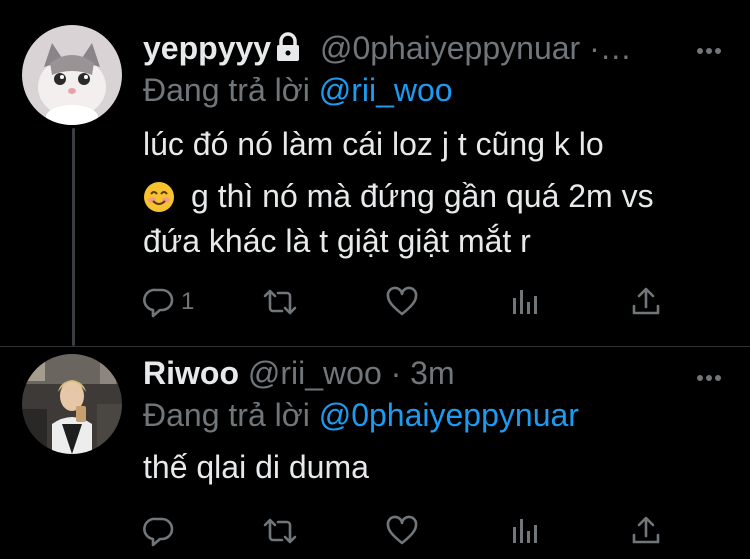  I want to click on tweet-actions, so click(375, 531).